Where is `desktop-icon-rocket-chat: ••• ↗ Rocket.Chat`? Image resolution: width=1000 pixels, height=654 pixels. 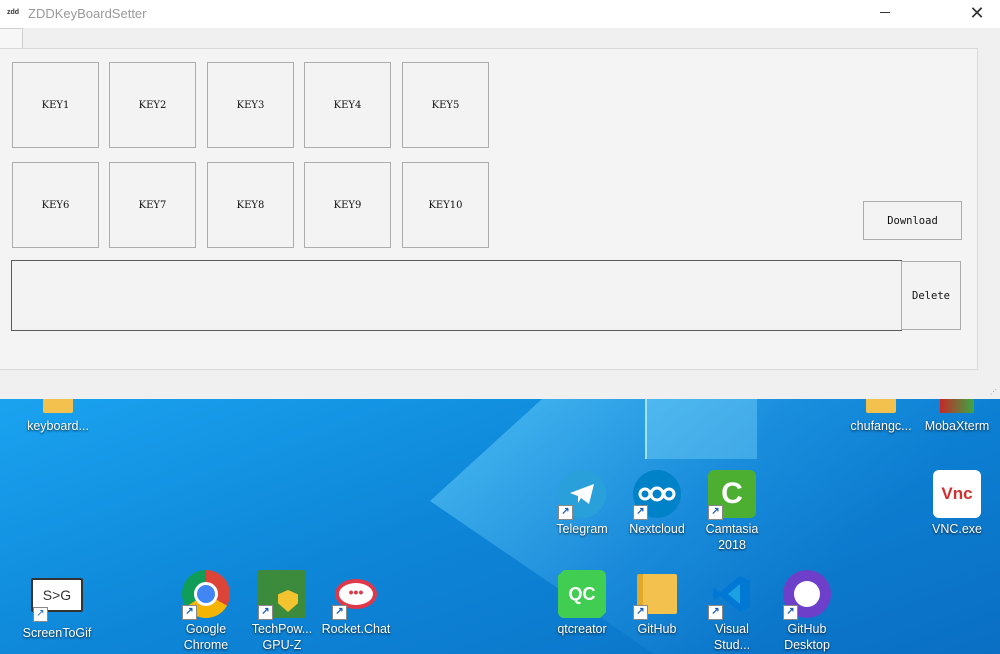 desktop-icon-rocket-chat: ••• ↗ Rocket.Chat is located at coordinates (356, 603).